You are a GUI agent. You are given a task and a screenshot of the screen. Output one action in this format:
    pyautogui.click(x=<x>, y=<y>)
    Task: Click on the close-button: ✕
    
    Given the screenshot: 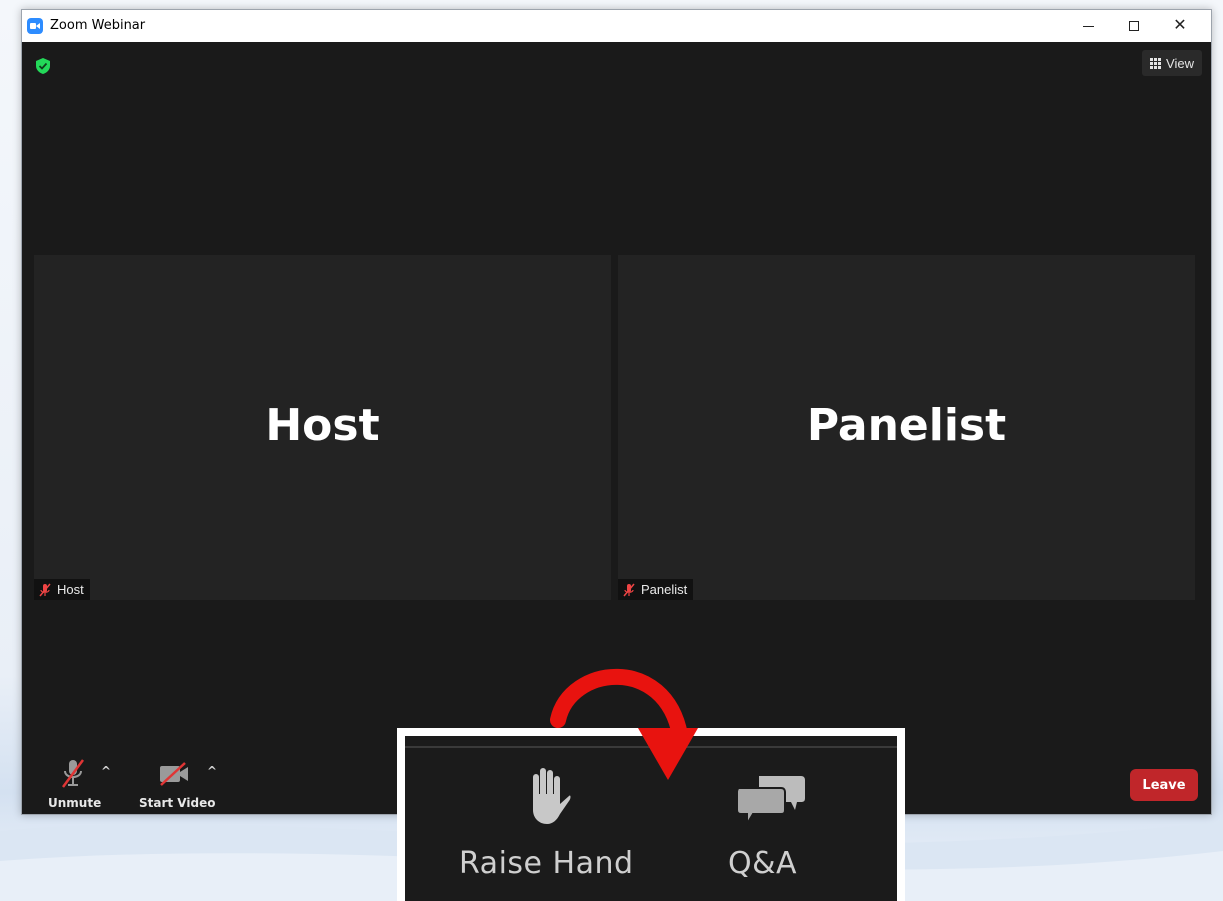 What is the action you would take?
    pyautogui.click(x=1180, y=26)
    